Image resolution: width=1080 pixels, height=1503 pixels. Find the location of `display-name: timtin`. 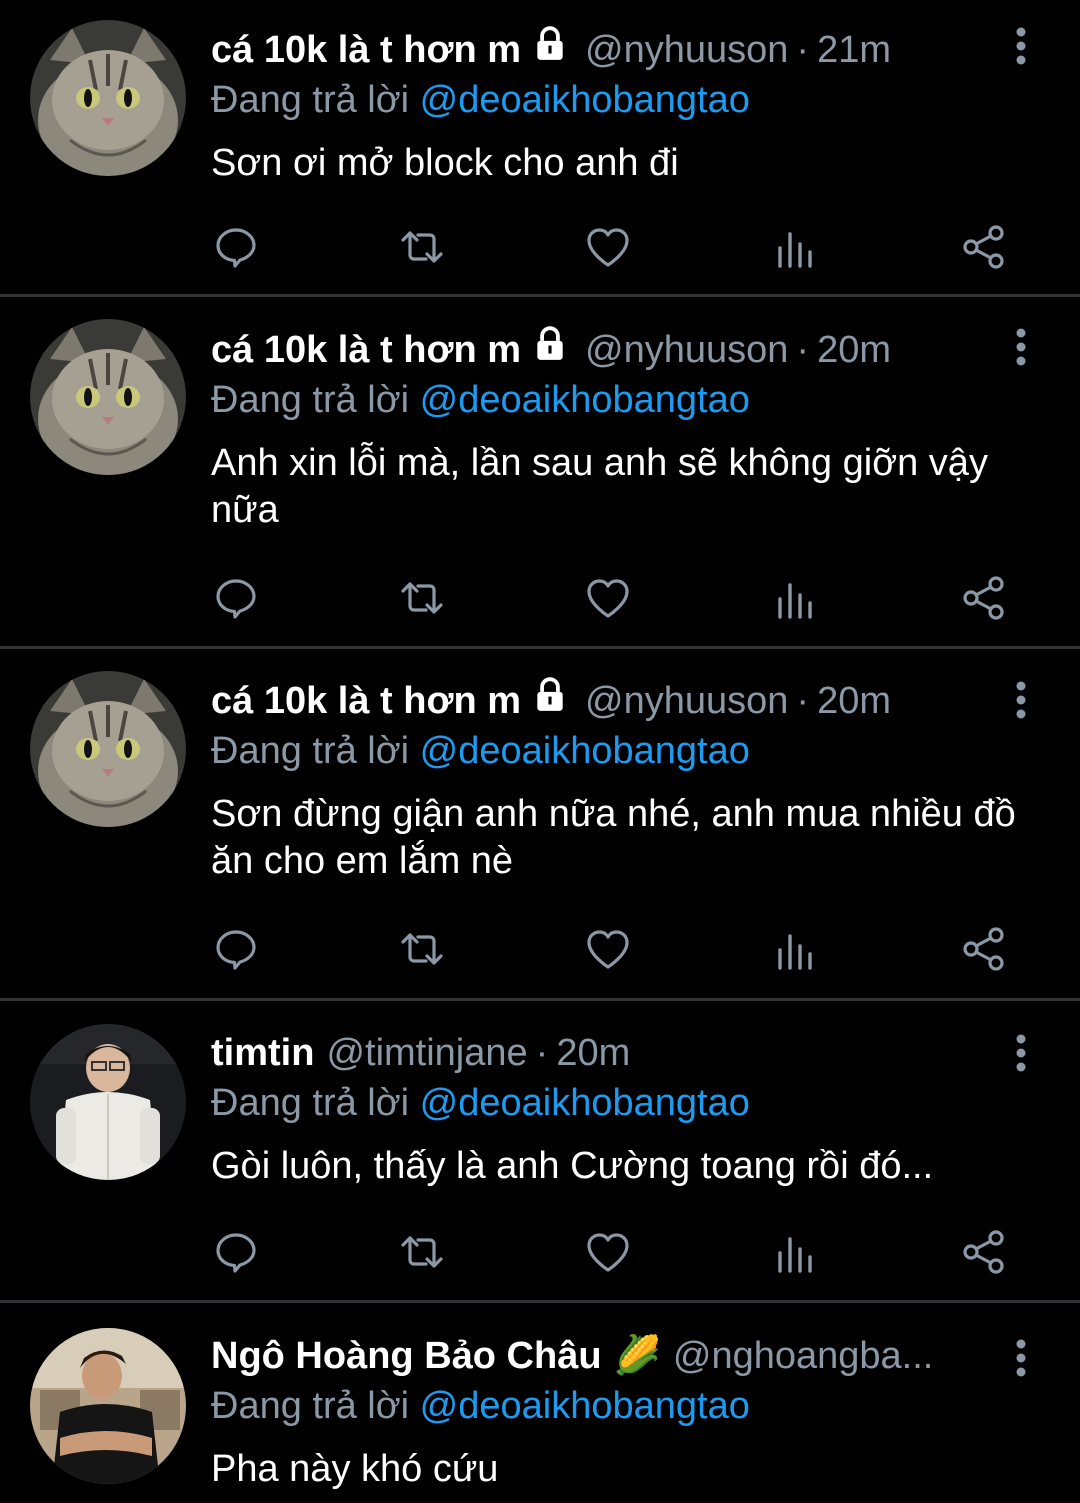

display-name: timtin is located at coordinates (262, 1053).